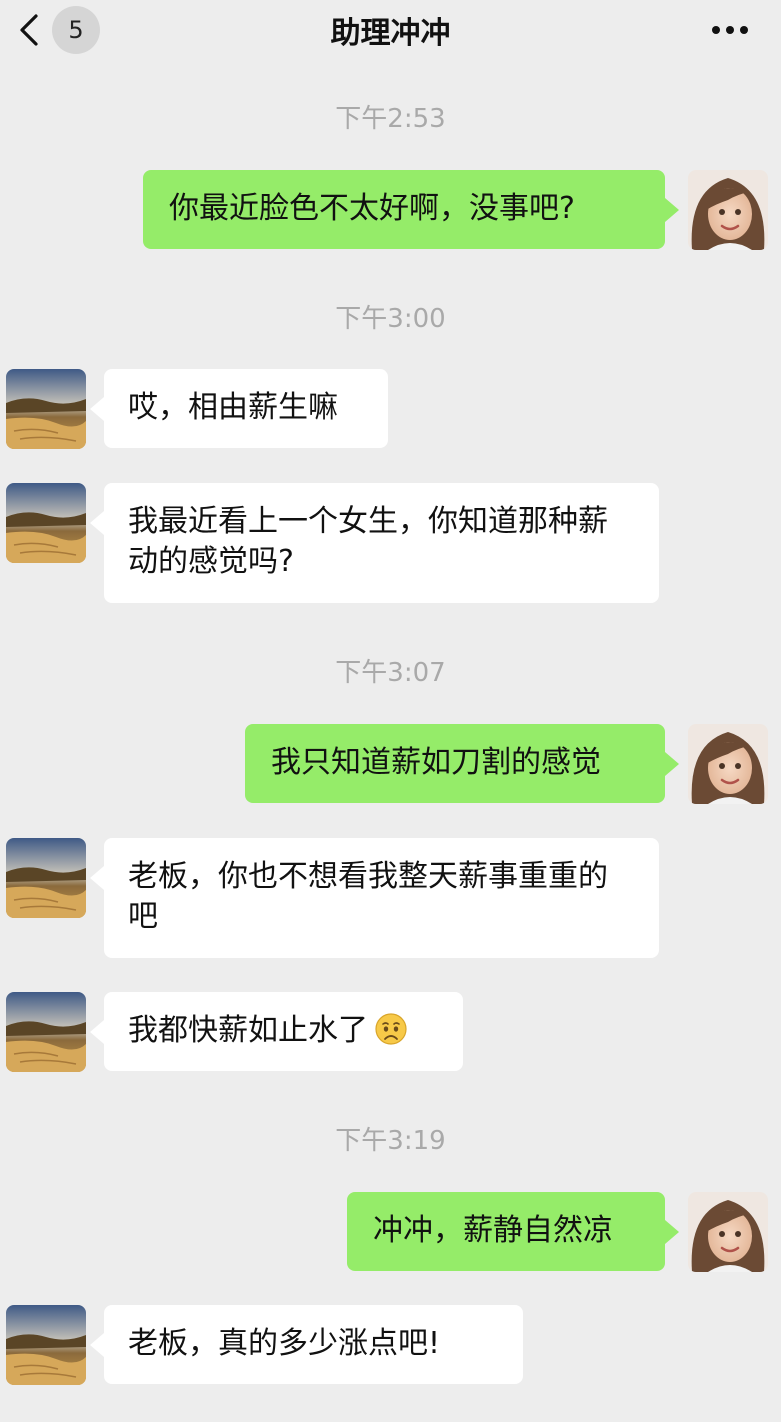 This screenshot has width=781, height=1422. I want to click on incoming-message: 我最近看上一个女生，你知道那种薪动的感觉吗?, so click(374, 543).